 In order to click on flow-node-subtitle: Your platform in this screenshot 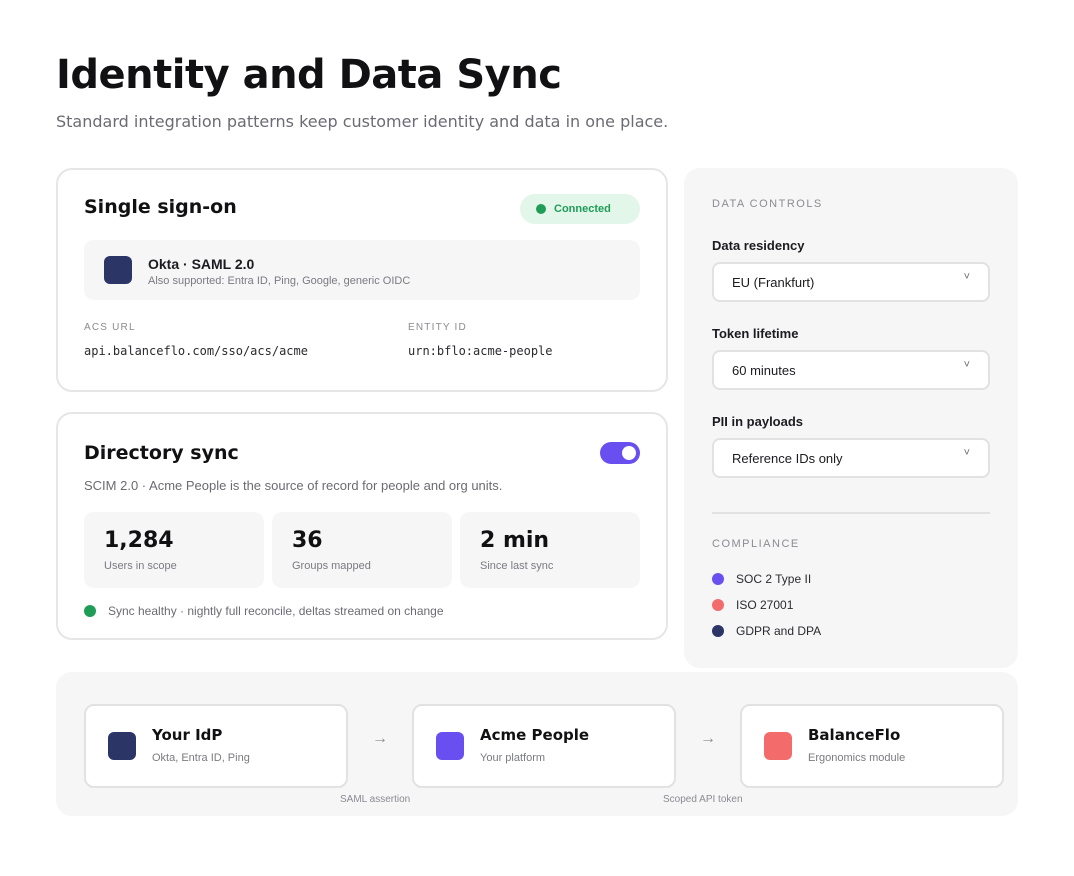, I will do `click(513, 758)`.